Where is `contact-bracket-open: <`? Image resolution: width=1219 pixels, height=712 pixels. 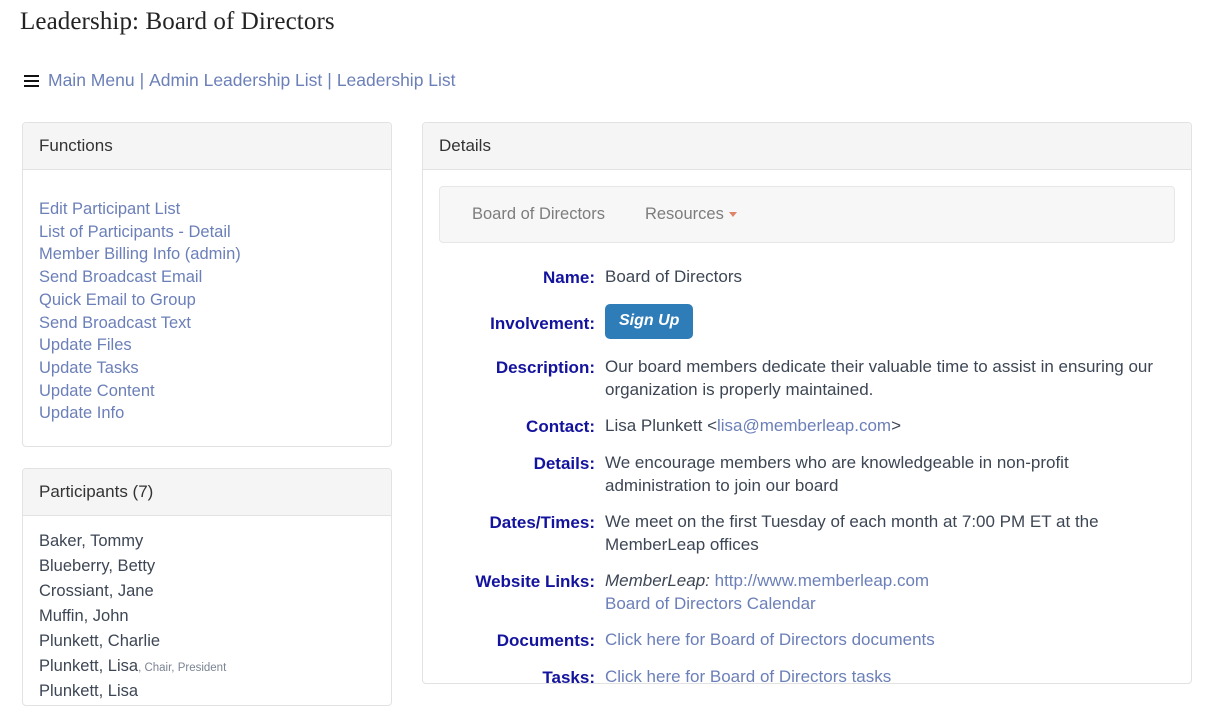 contact-bracket-open: < is located at coordinates (709, 425).